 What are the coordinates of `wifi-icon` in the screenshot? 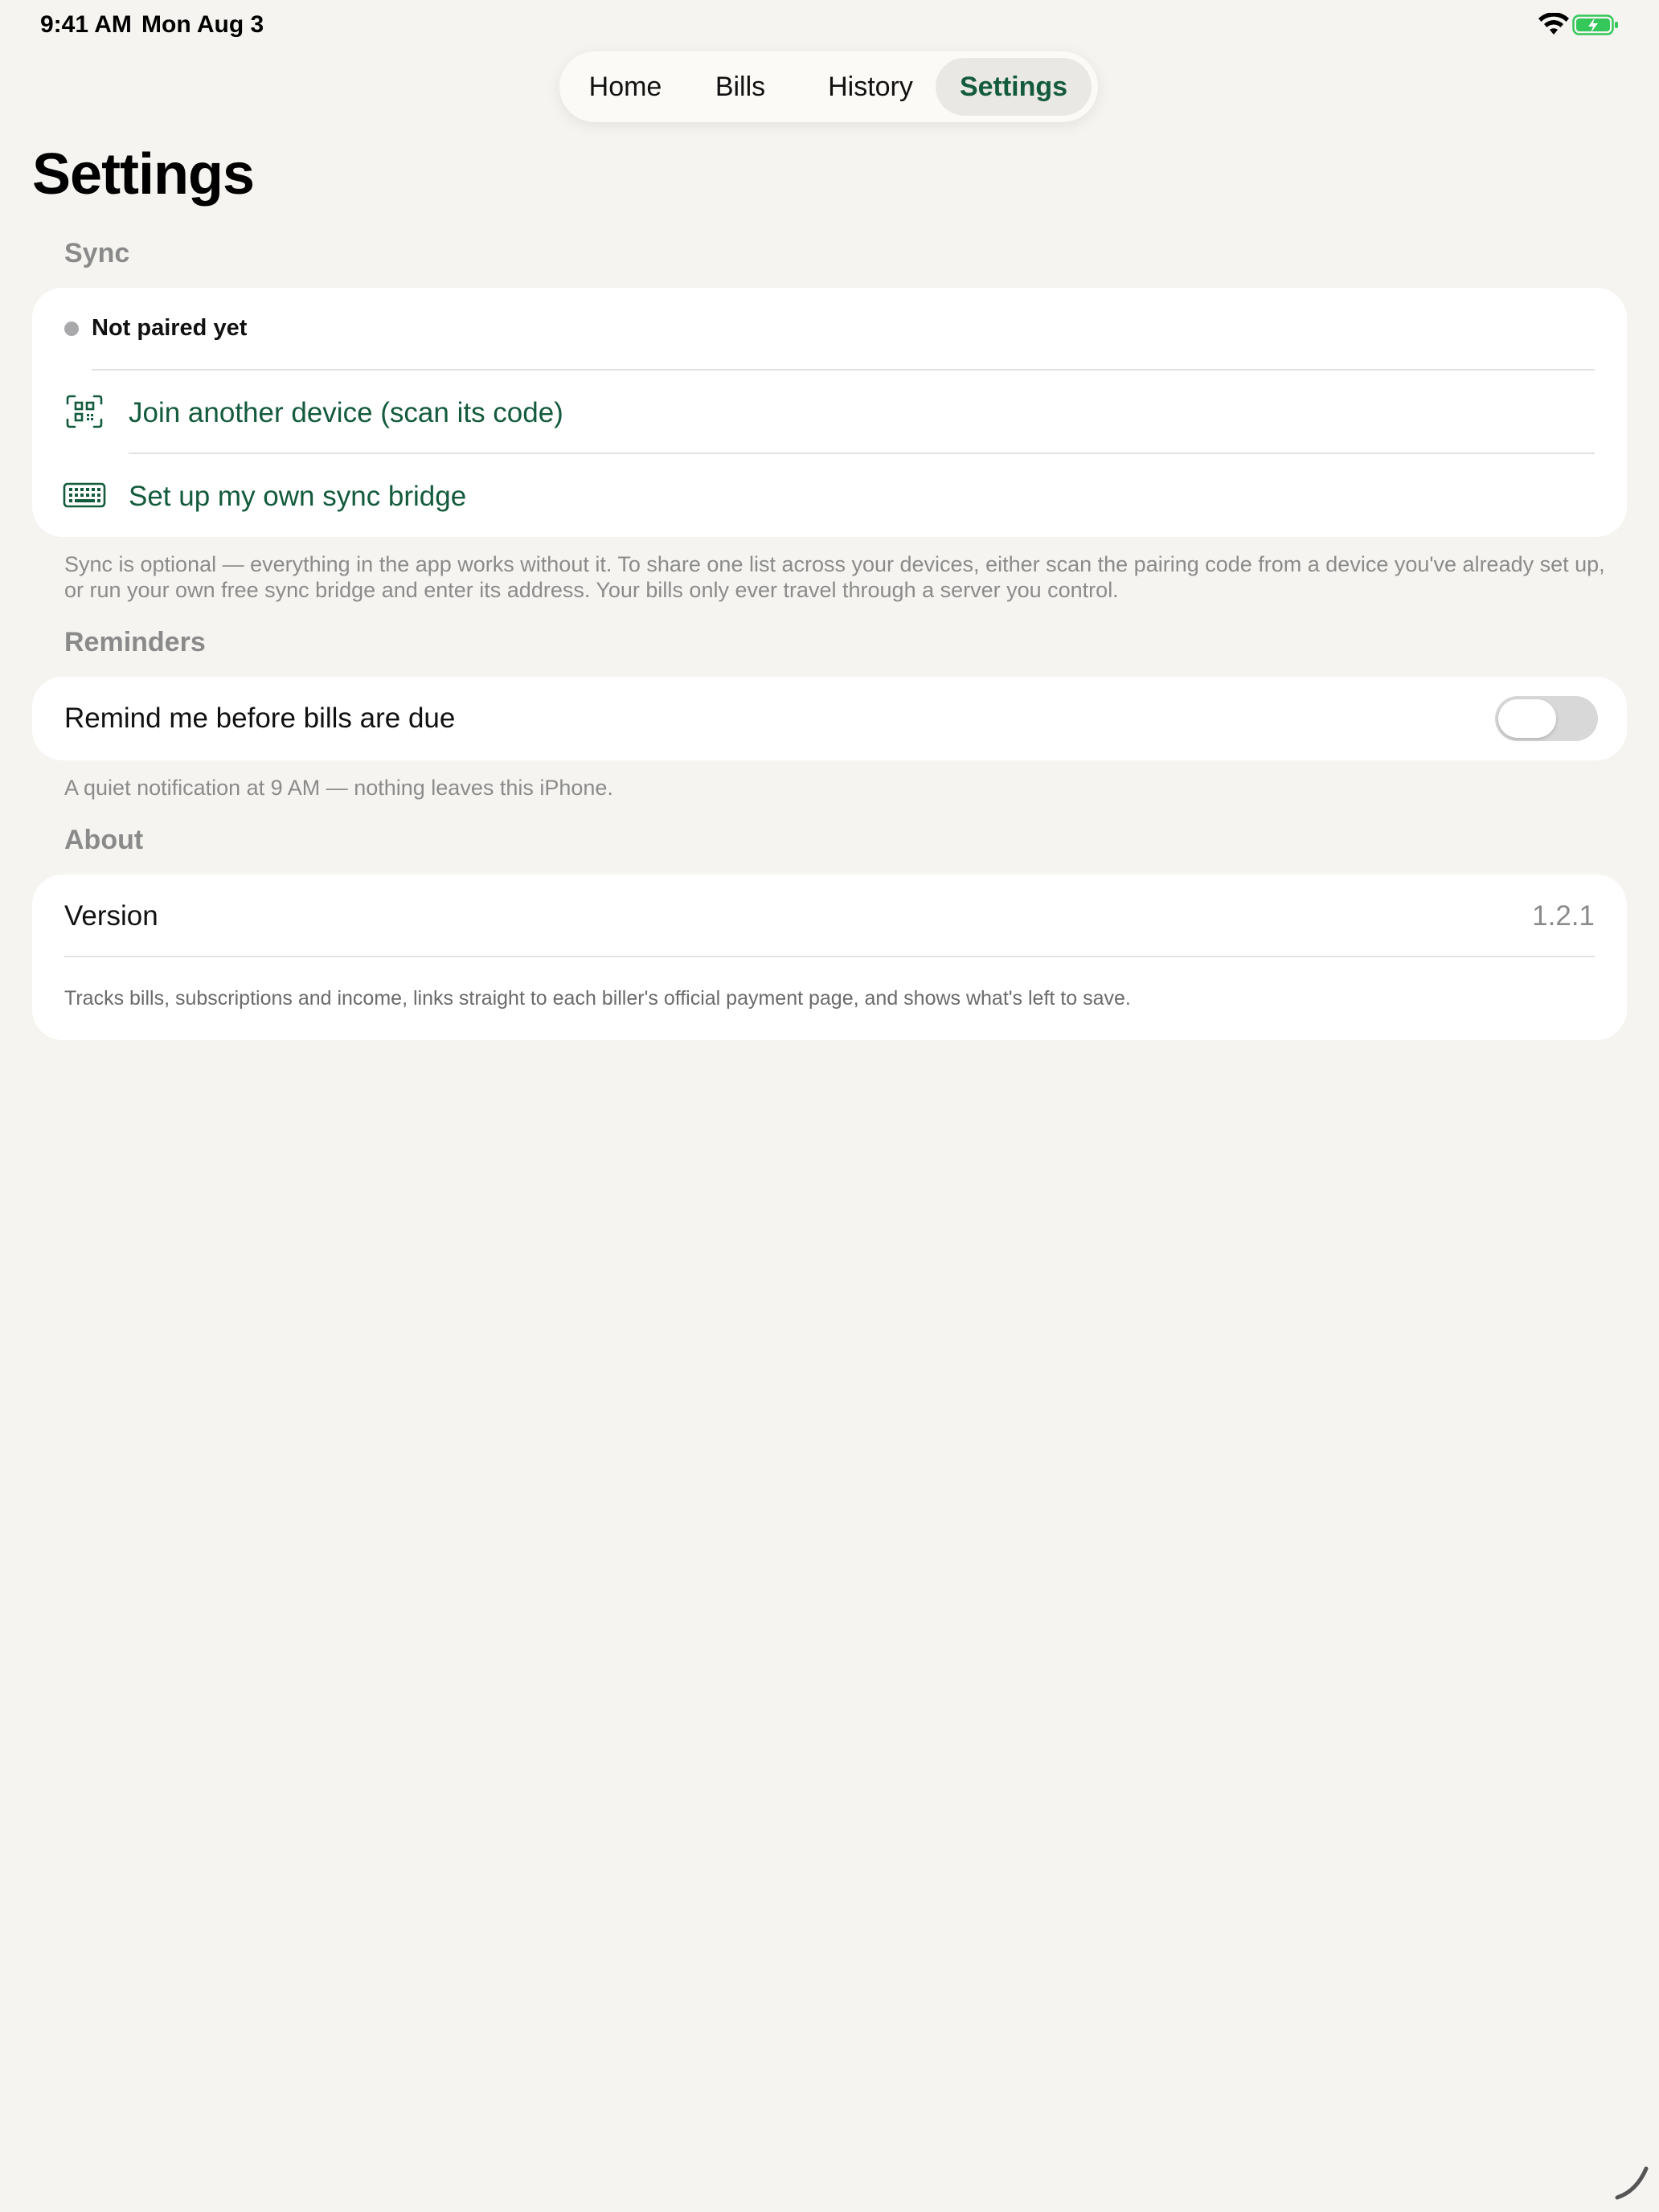 It's located at (1553, 24).